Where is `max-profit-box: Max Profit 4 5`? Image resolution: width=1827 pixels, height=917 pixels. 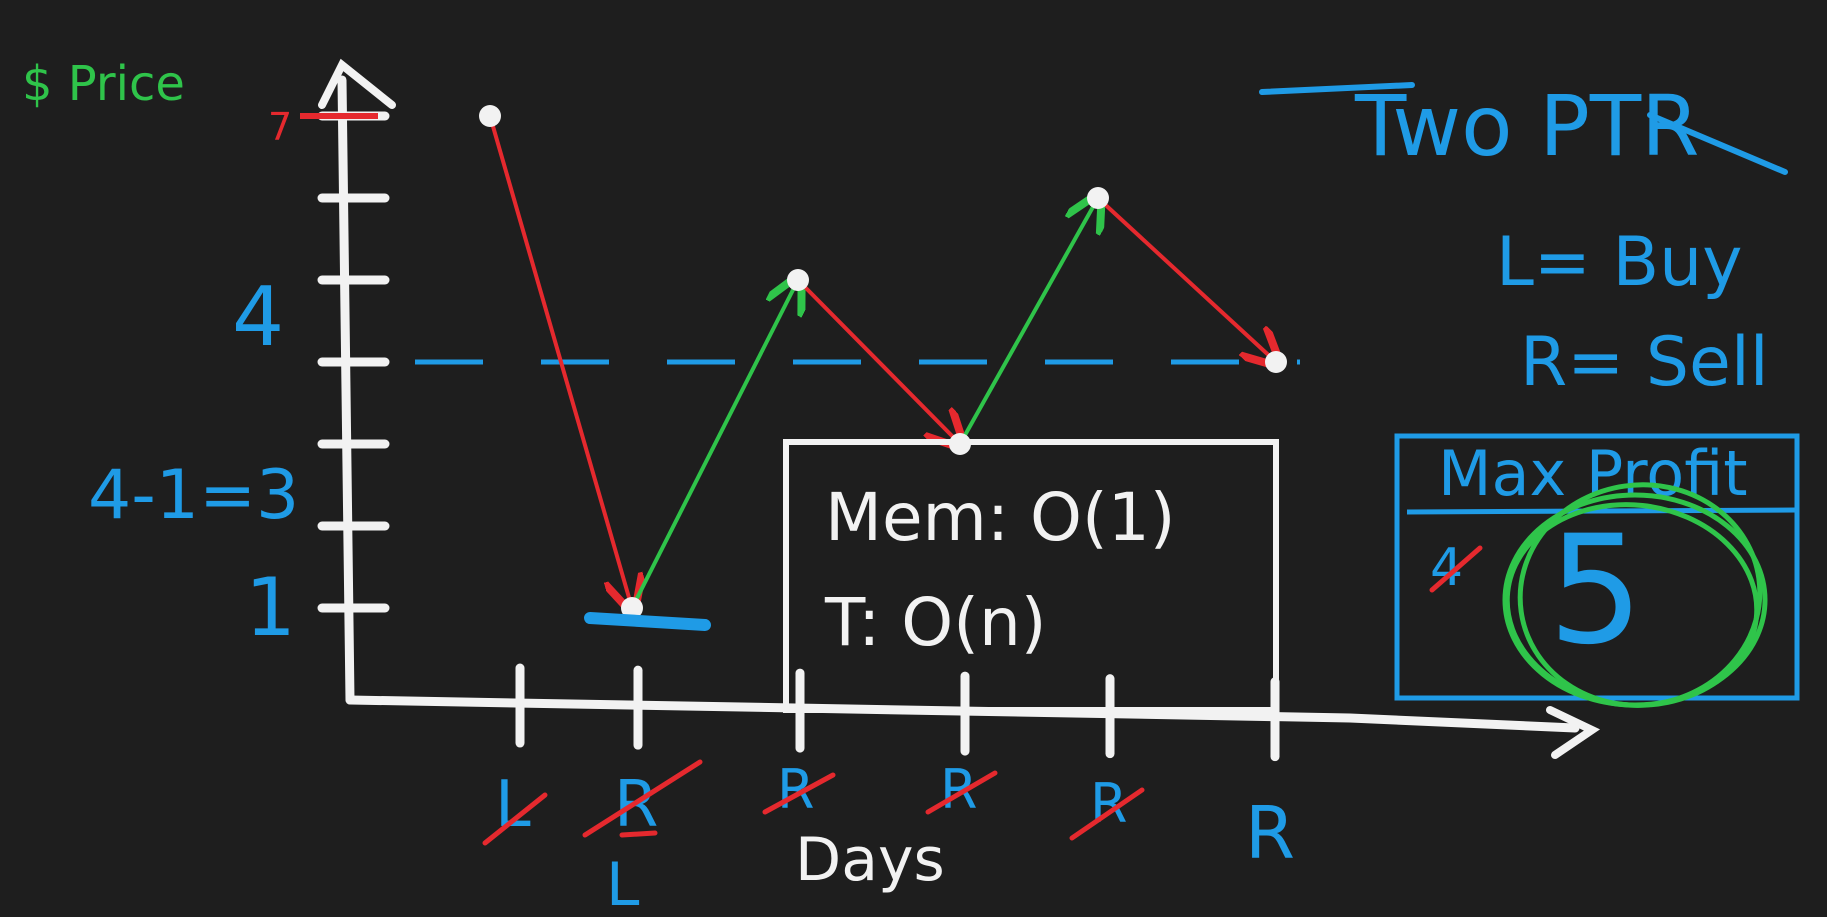 max-profit-box: Max Profit 4 5 is located at coordinates (1597, 570).